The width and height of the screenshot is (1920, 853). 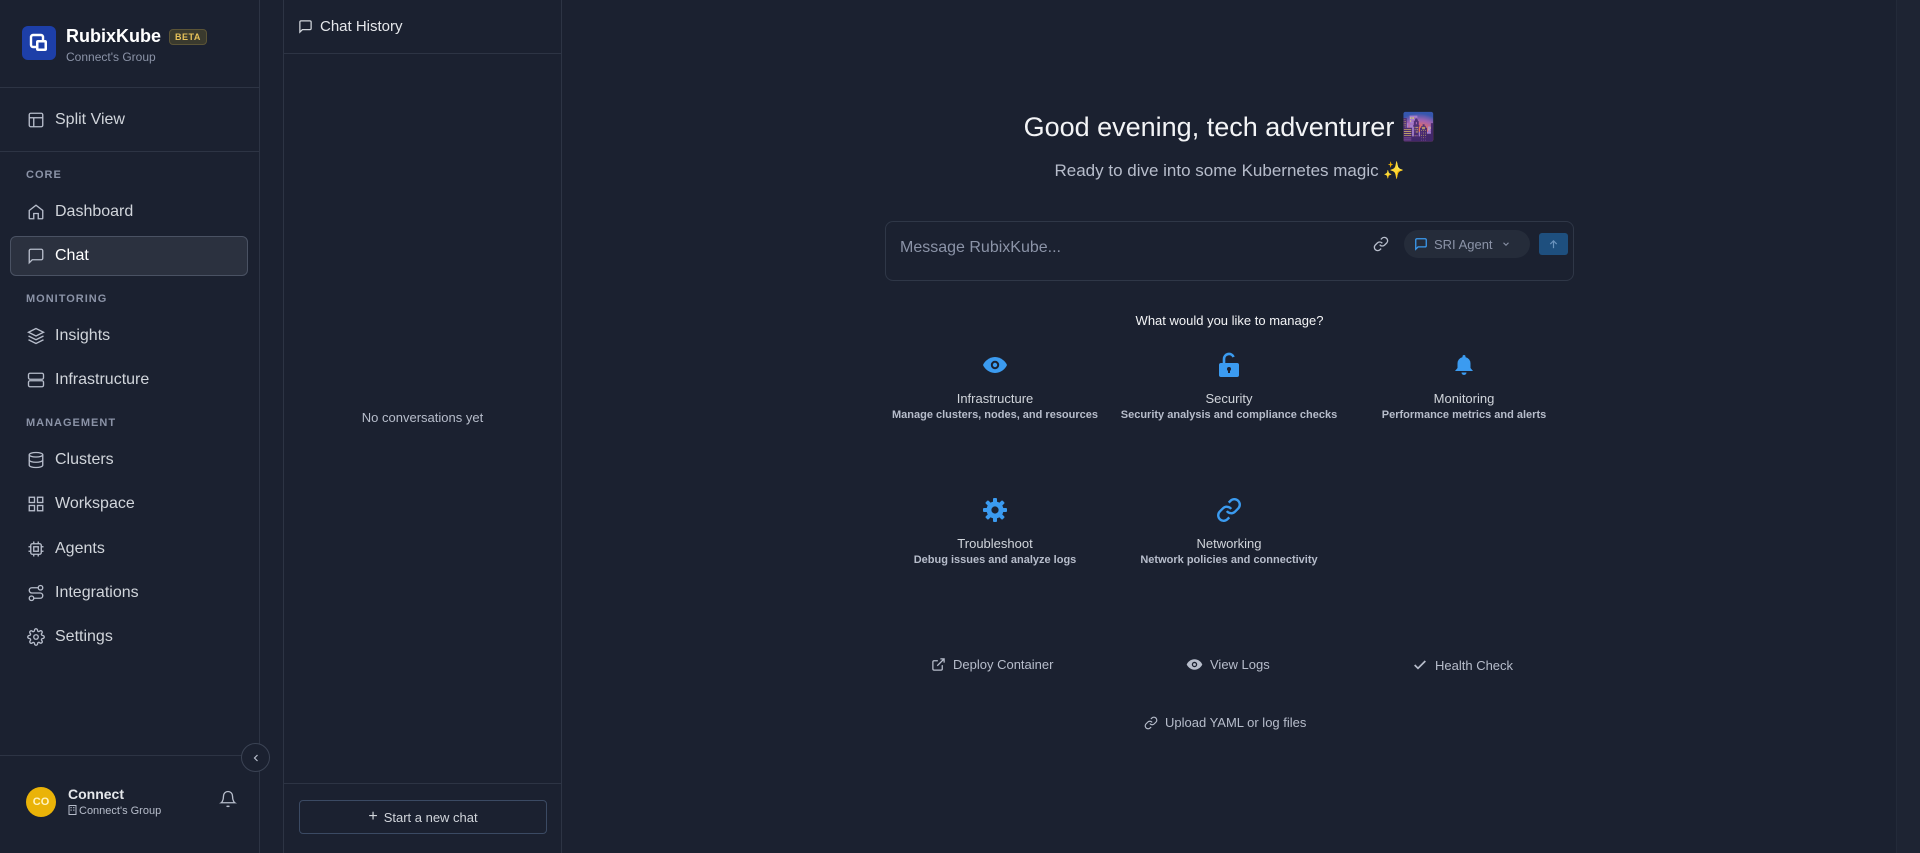 What do you see at coordinates (188, 36) in the screenshot?
I see `beta-badge: BETA` at bounding box center [188, 36].